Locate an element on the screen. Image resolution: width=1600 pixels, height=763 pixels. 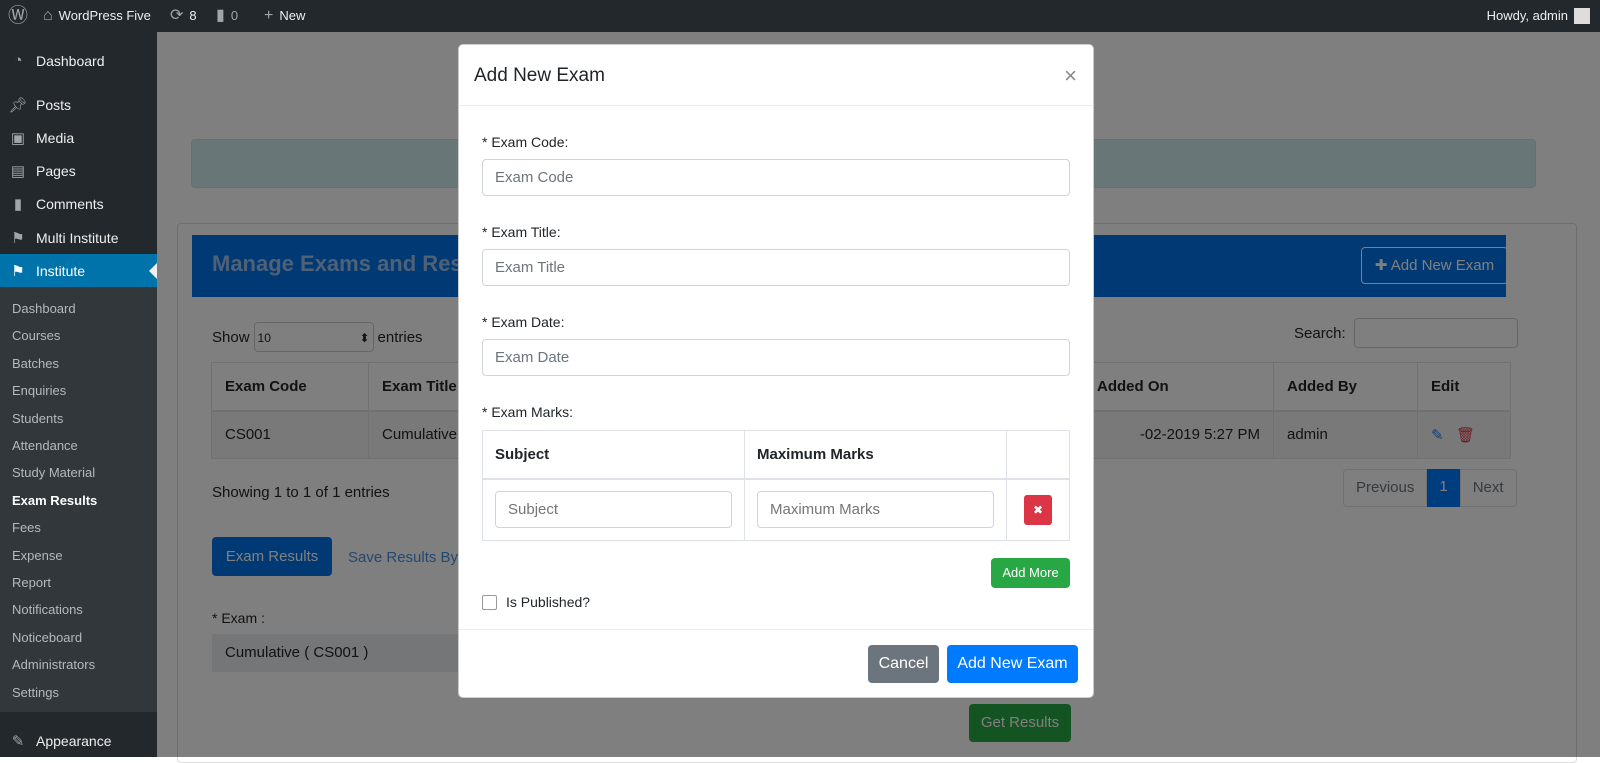
remove-row-button: ✖ is located at coordinates (1038, 509).